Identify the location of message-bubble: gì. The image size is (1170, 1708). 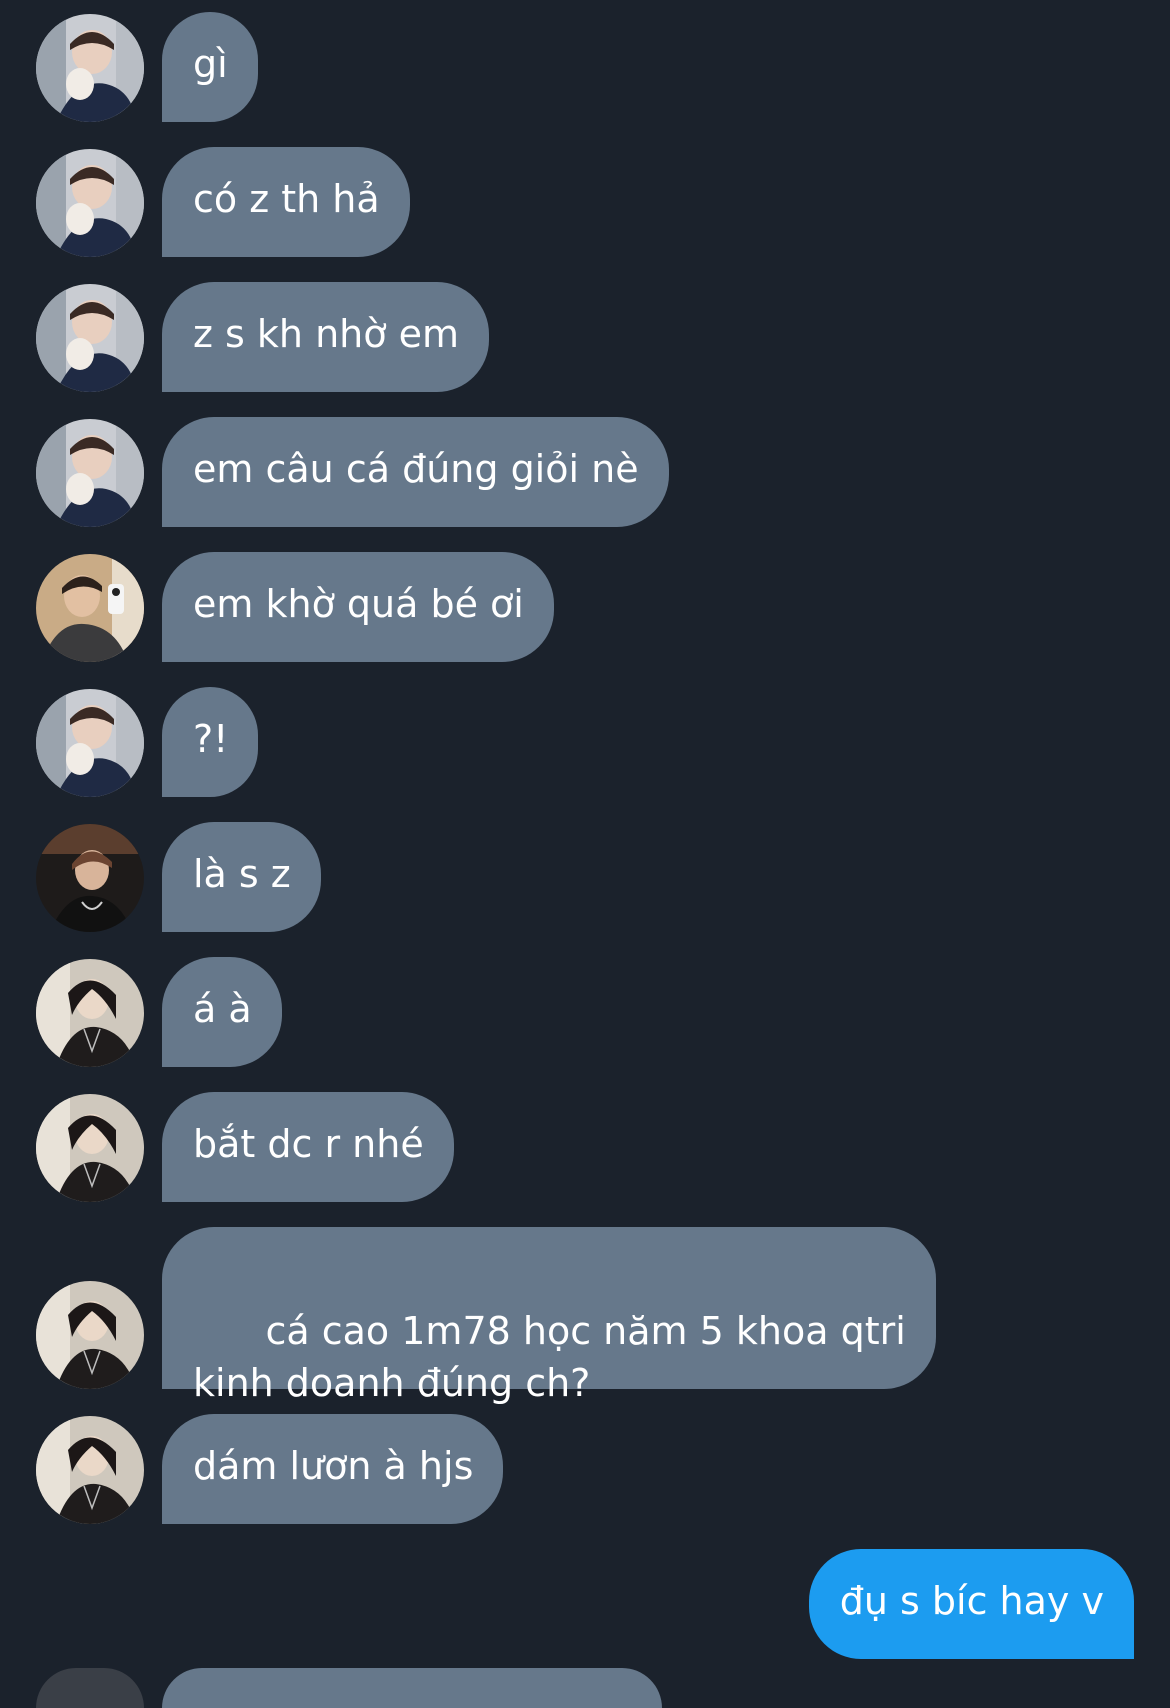
(210, 67).